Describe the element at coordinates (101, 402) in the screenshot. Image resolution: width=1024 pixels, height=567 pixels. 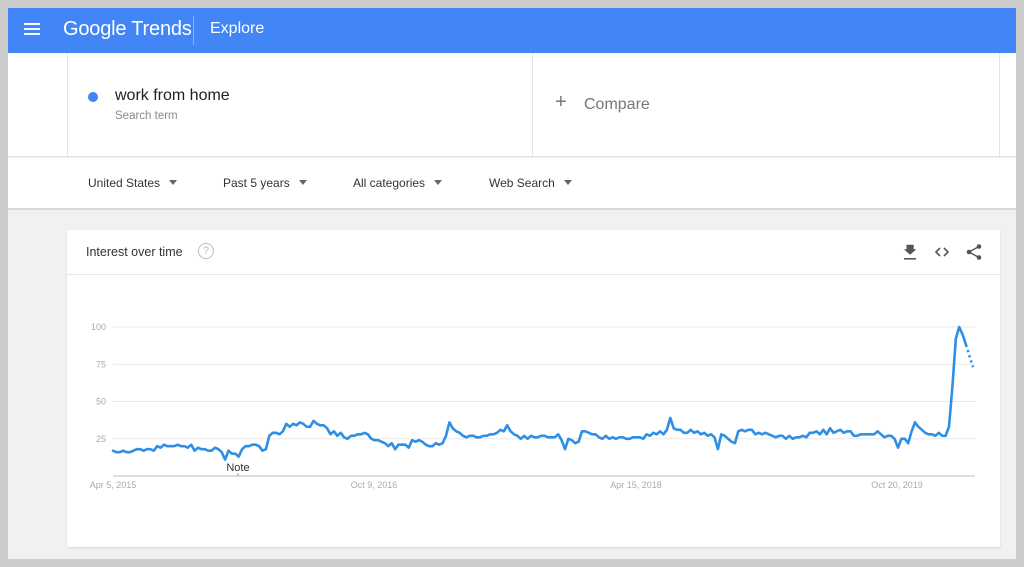
I see `y-tick-label: 50` at that location.